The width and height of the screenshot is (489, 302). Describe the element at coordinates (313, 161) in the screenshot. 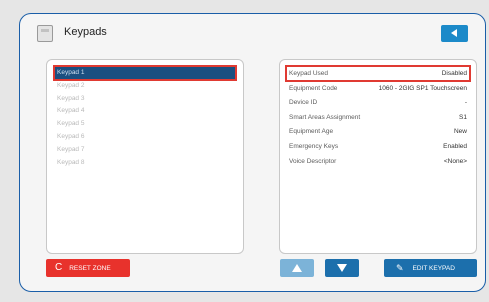

I see `property-label: Voice Descriptor` at that location.